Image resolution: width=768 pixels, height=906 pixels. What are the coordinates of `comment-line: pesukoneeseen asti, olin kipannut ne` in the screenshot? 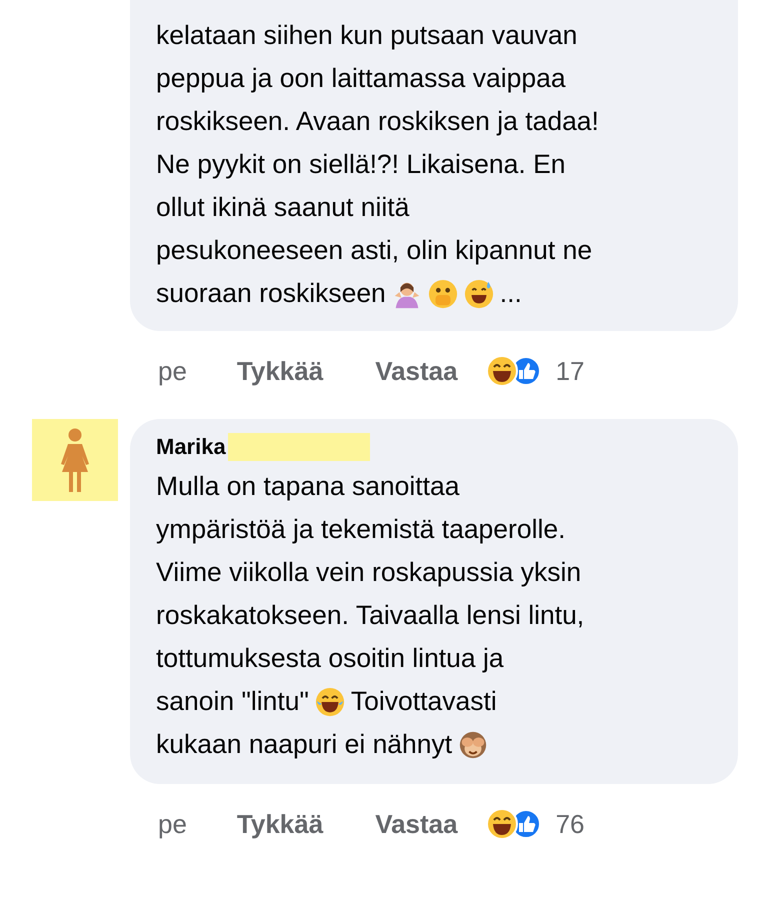 It's located at (374, 250).